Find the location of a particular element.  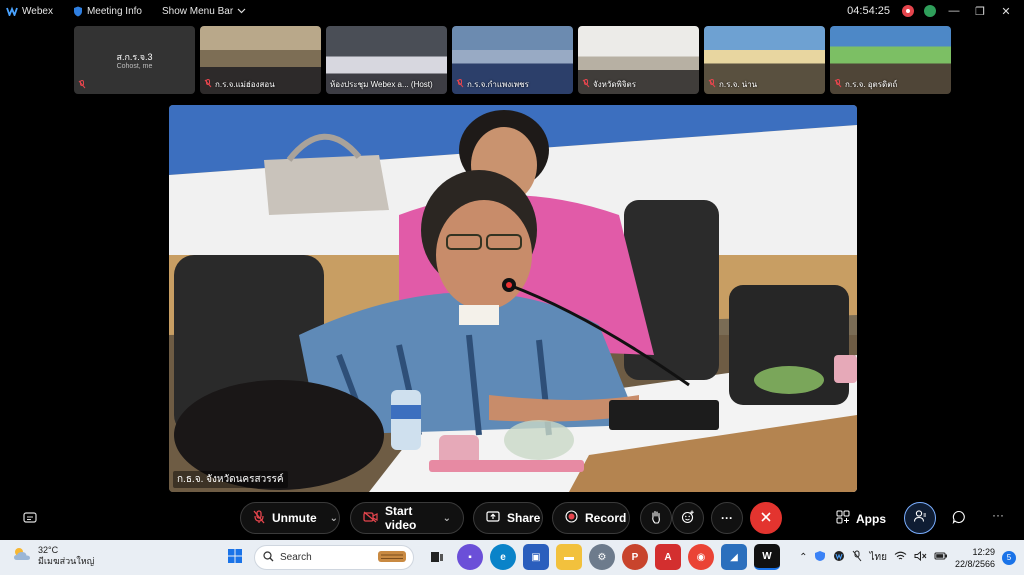

participant-name: ก.ร.จ.แม่ฮ่องสอน is located at coordinates (245, 84).